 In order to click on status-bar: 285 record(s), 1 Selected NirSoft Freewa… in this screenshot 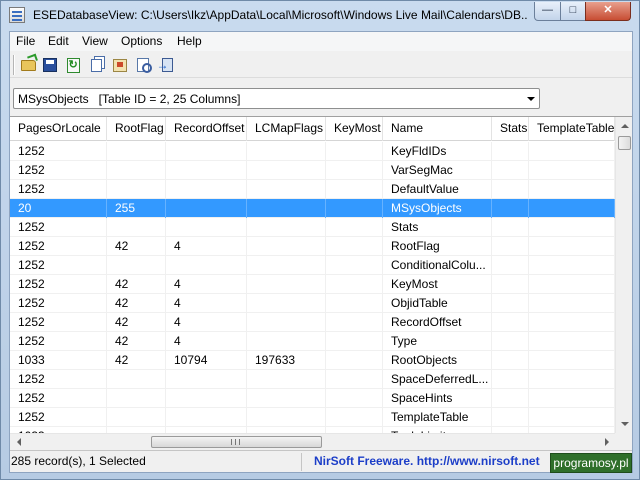, I will do `click(321, 461)`.